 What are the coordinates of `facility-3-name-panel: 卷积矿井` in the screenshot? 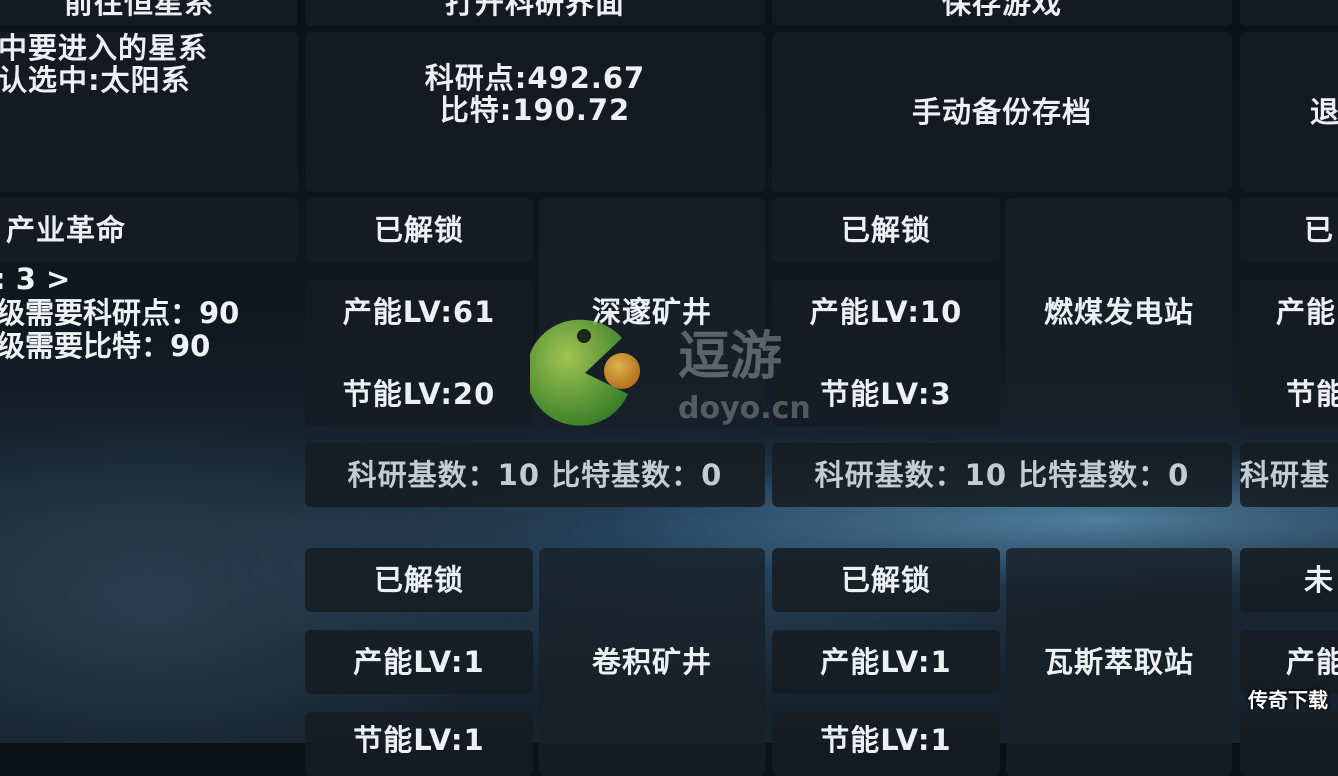 It's located at (652, 662).